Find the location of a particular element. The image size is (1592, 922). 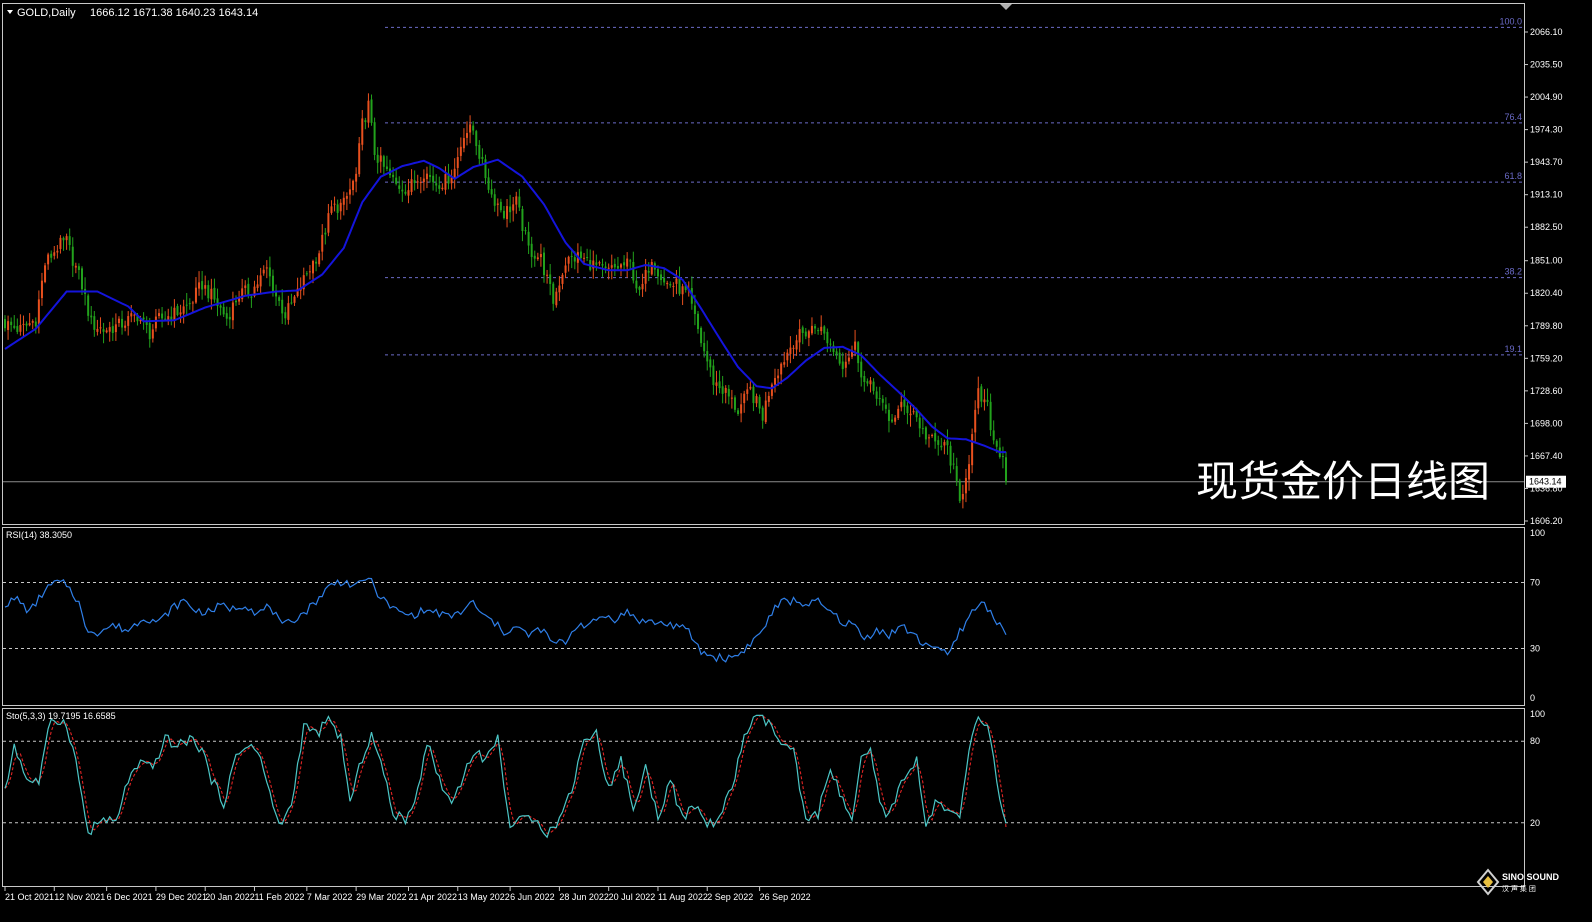

price-axis-label: 1667.40 is located at coordinates (1546, 456).